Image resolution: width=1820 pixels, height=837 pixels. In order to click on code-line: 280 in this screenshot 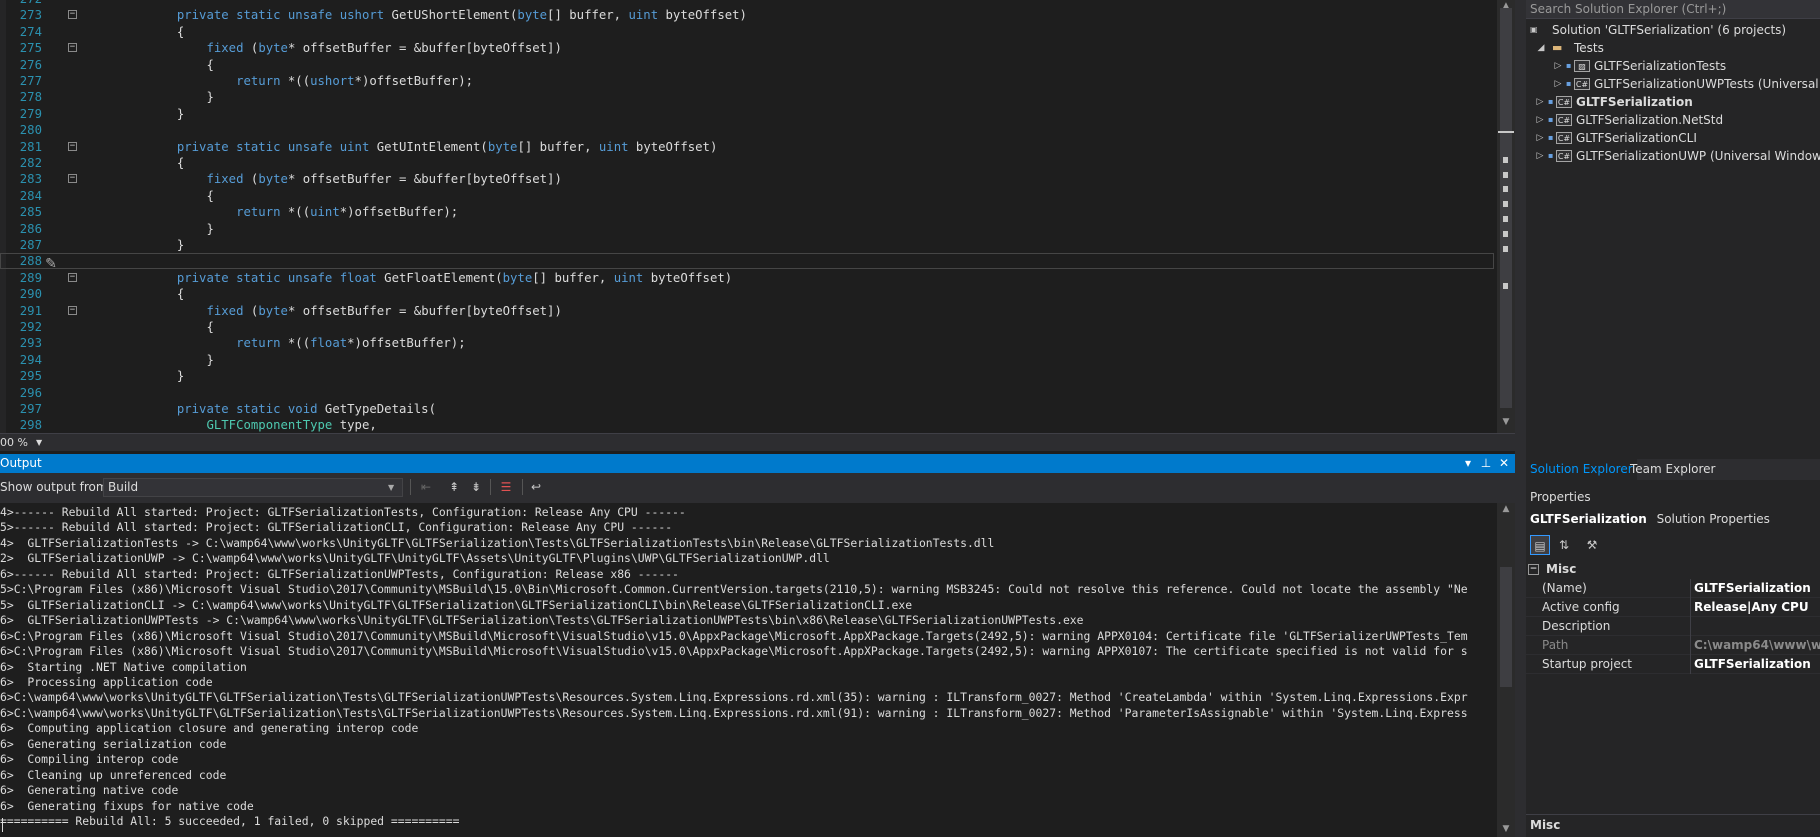, I will do `click(747, 130)`.